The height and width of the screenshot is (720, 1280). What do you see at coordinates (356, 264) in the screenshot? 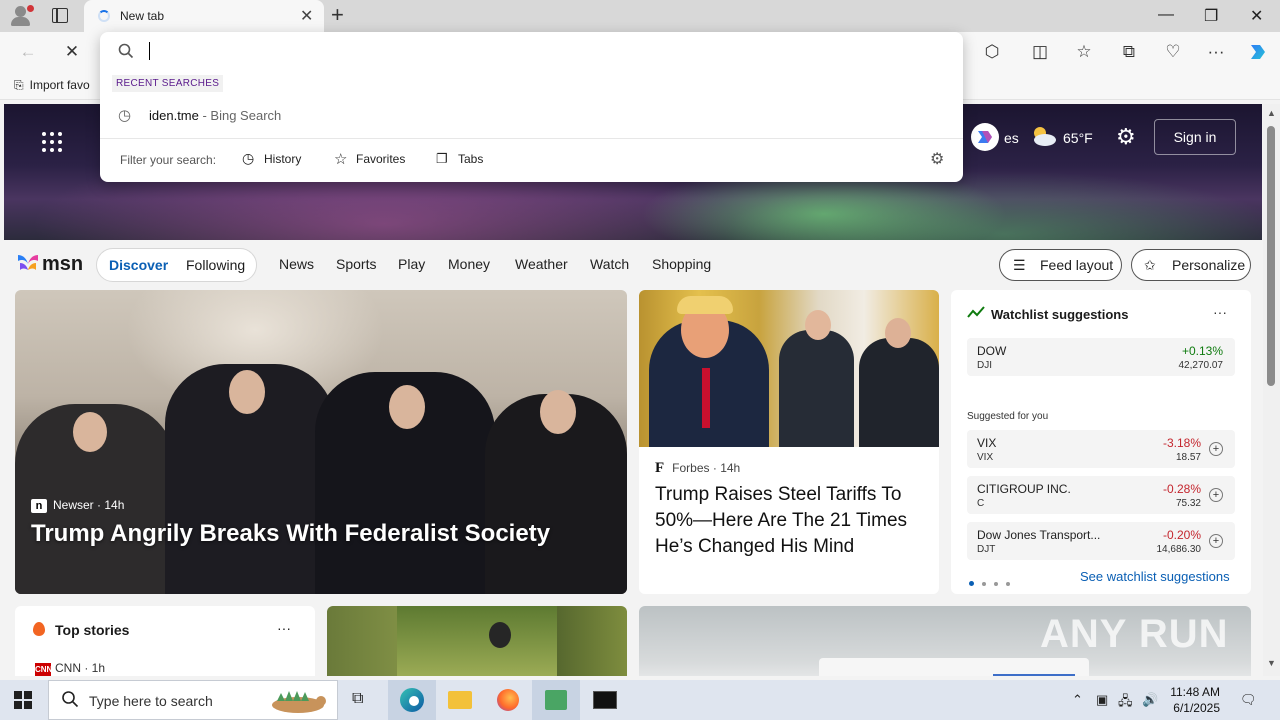
I see `nav-sports: Sports` at bounding box center [356, 264].